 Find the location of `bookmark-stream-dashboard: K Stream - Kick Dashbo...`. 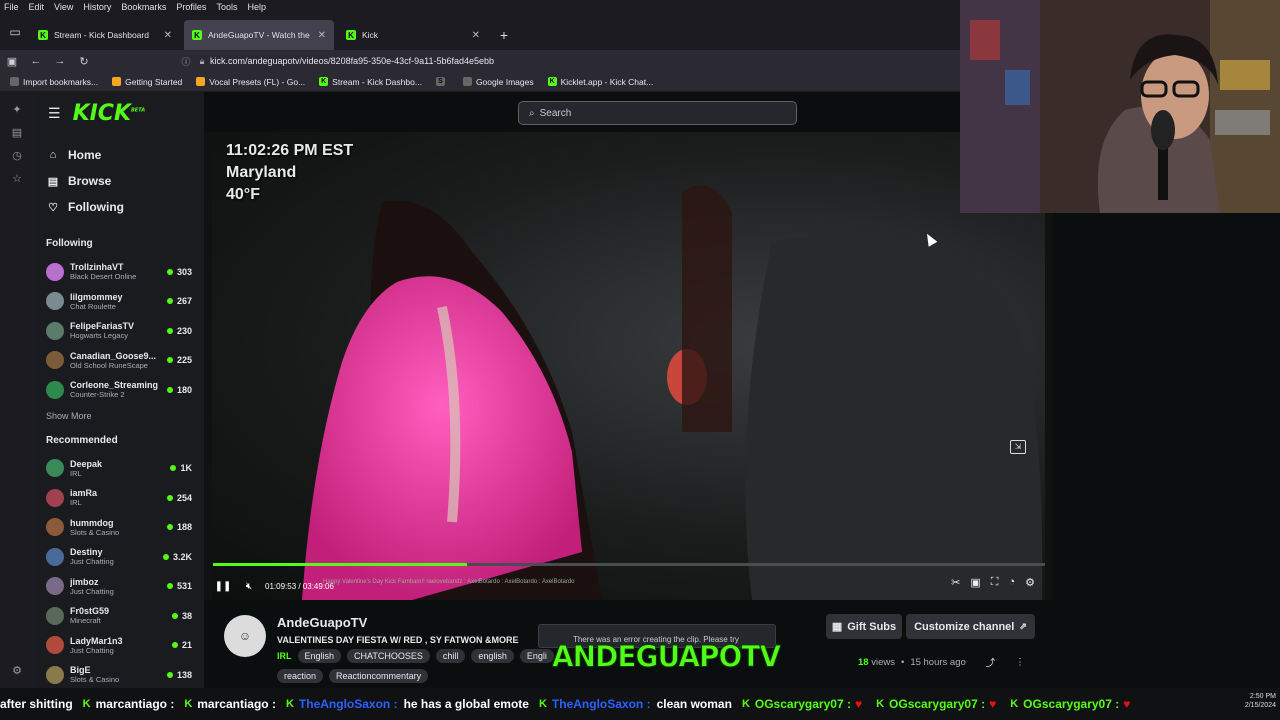

bookmark-stream-dashboard: K Stream - Kick Dashbo... is located at coordinates (370, 82).